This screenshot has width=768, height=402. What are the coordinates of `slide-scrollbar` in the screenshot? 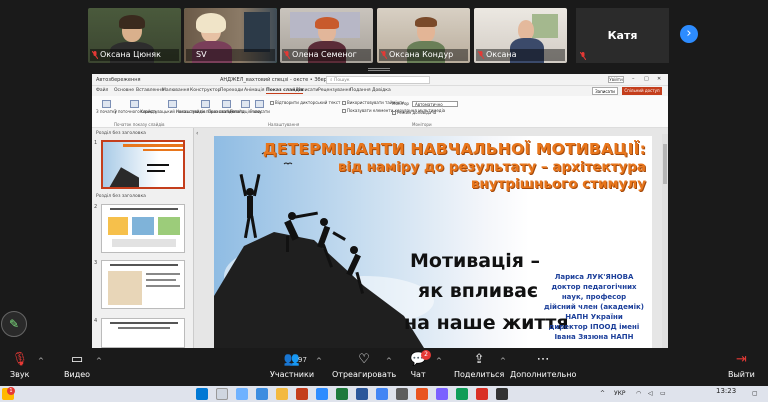 It's located at (665, 241).